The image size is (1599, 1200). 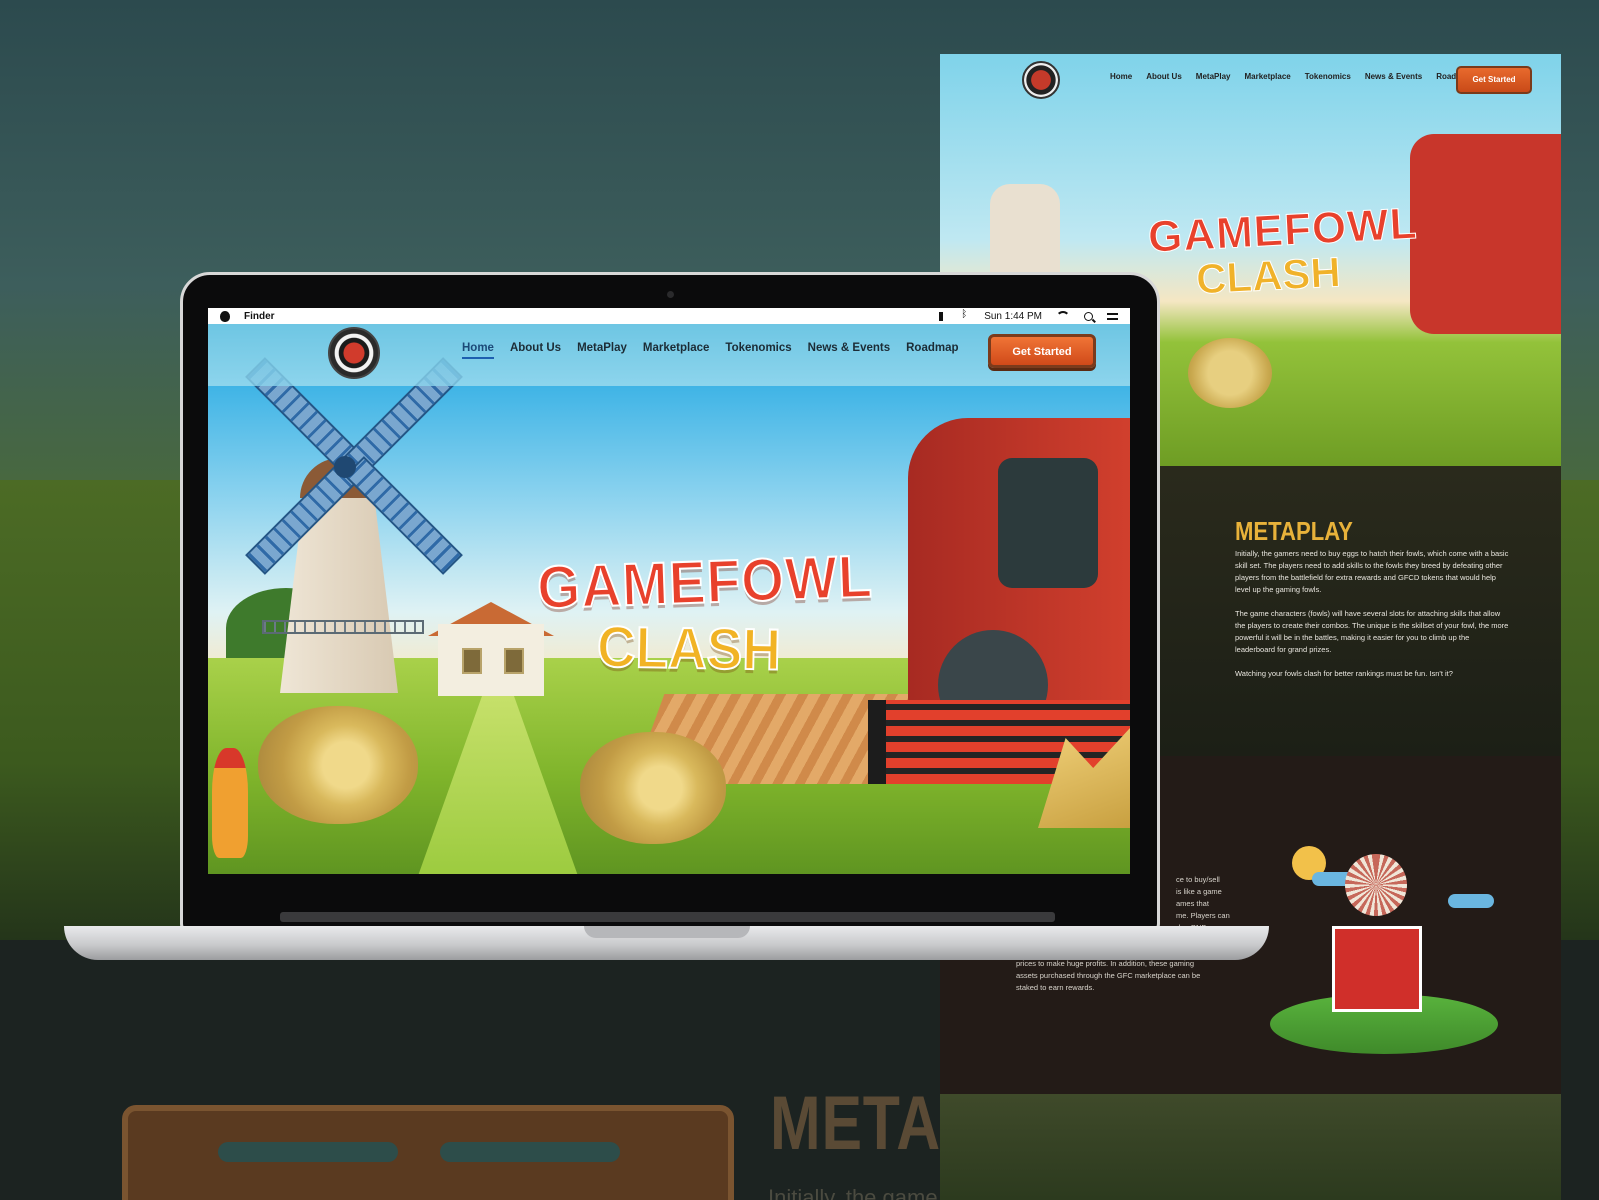 I want to click on preview-hero-title-line2: CLASH, so click(x=1268, y=276).